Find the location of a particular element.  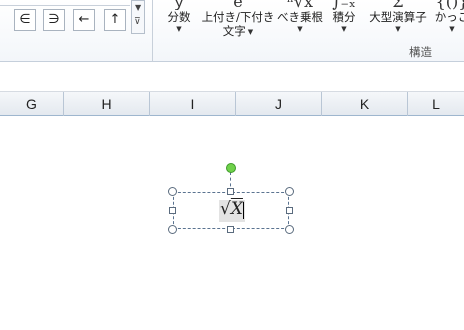

column-header-g: G is located at coordinates (32, 104).